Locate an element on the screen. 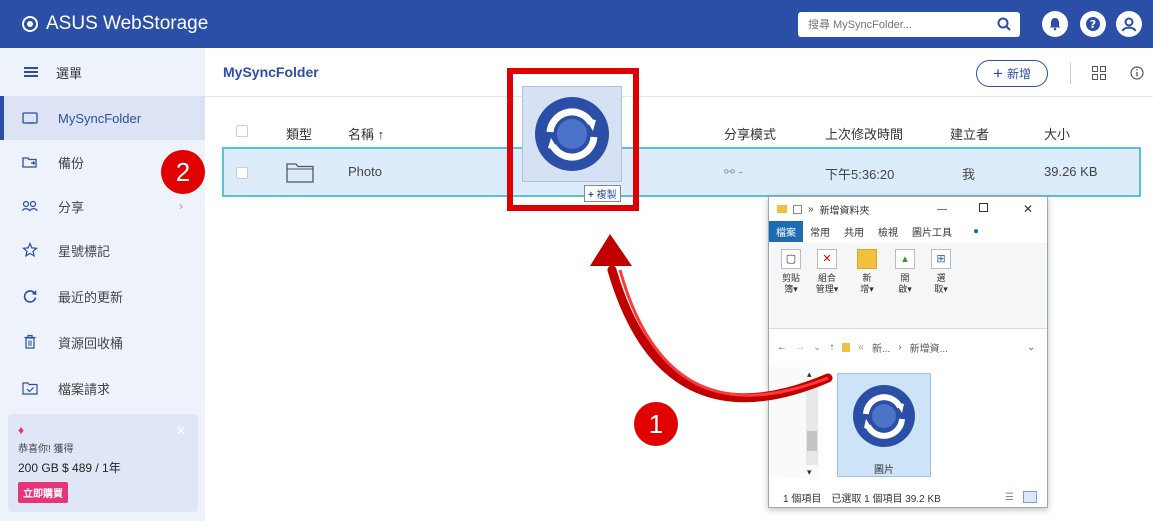 This screenshot has width=1153, height=521. step-1-badge: 1 is located at coordinates (656, 424).